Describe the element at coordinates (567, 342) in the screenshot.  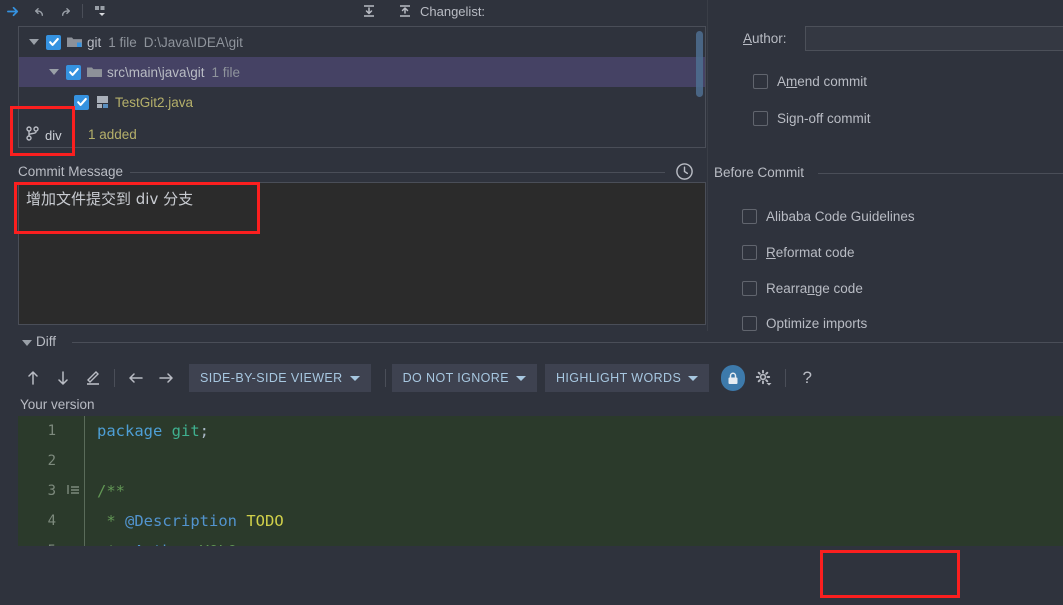
I see `diff-section-rule` at that location.